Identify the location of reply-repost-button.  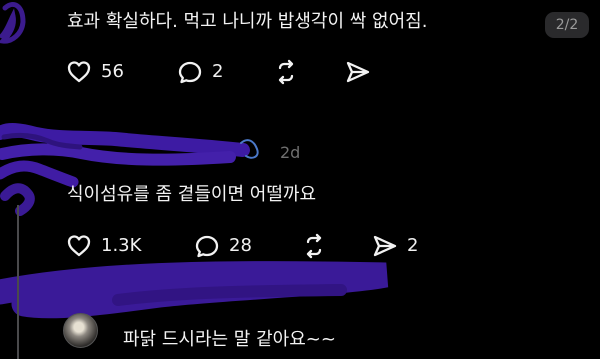
(314, 246).